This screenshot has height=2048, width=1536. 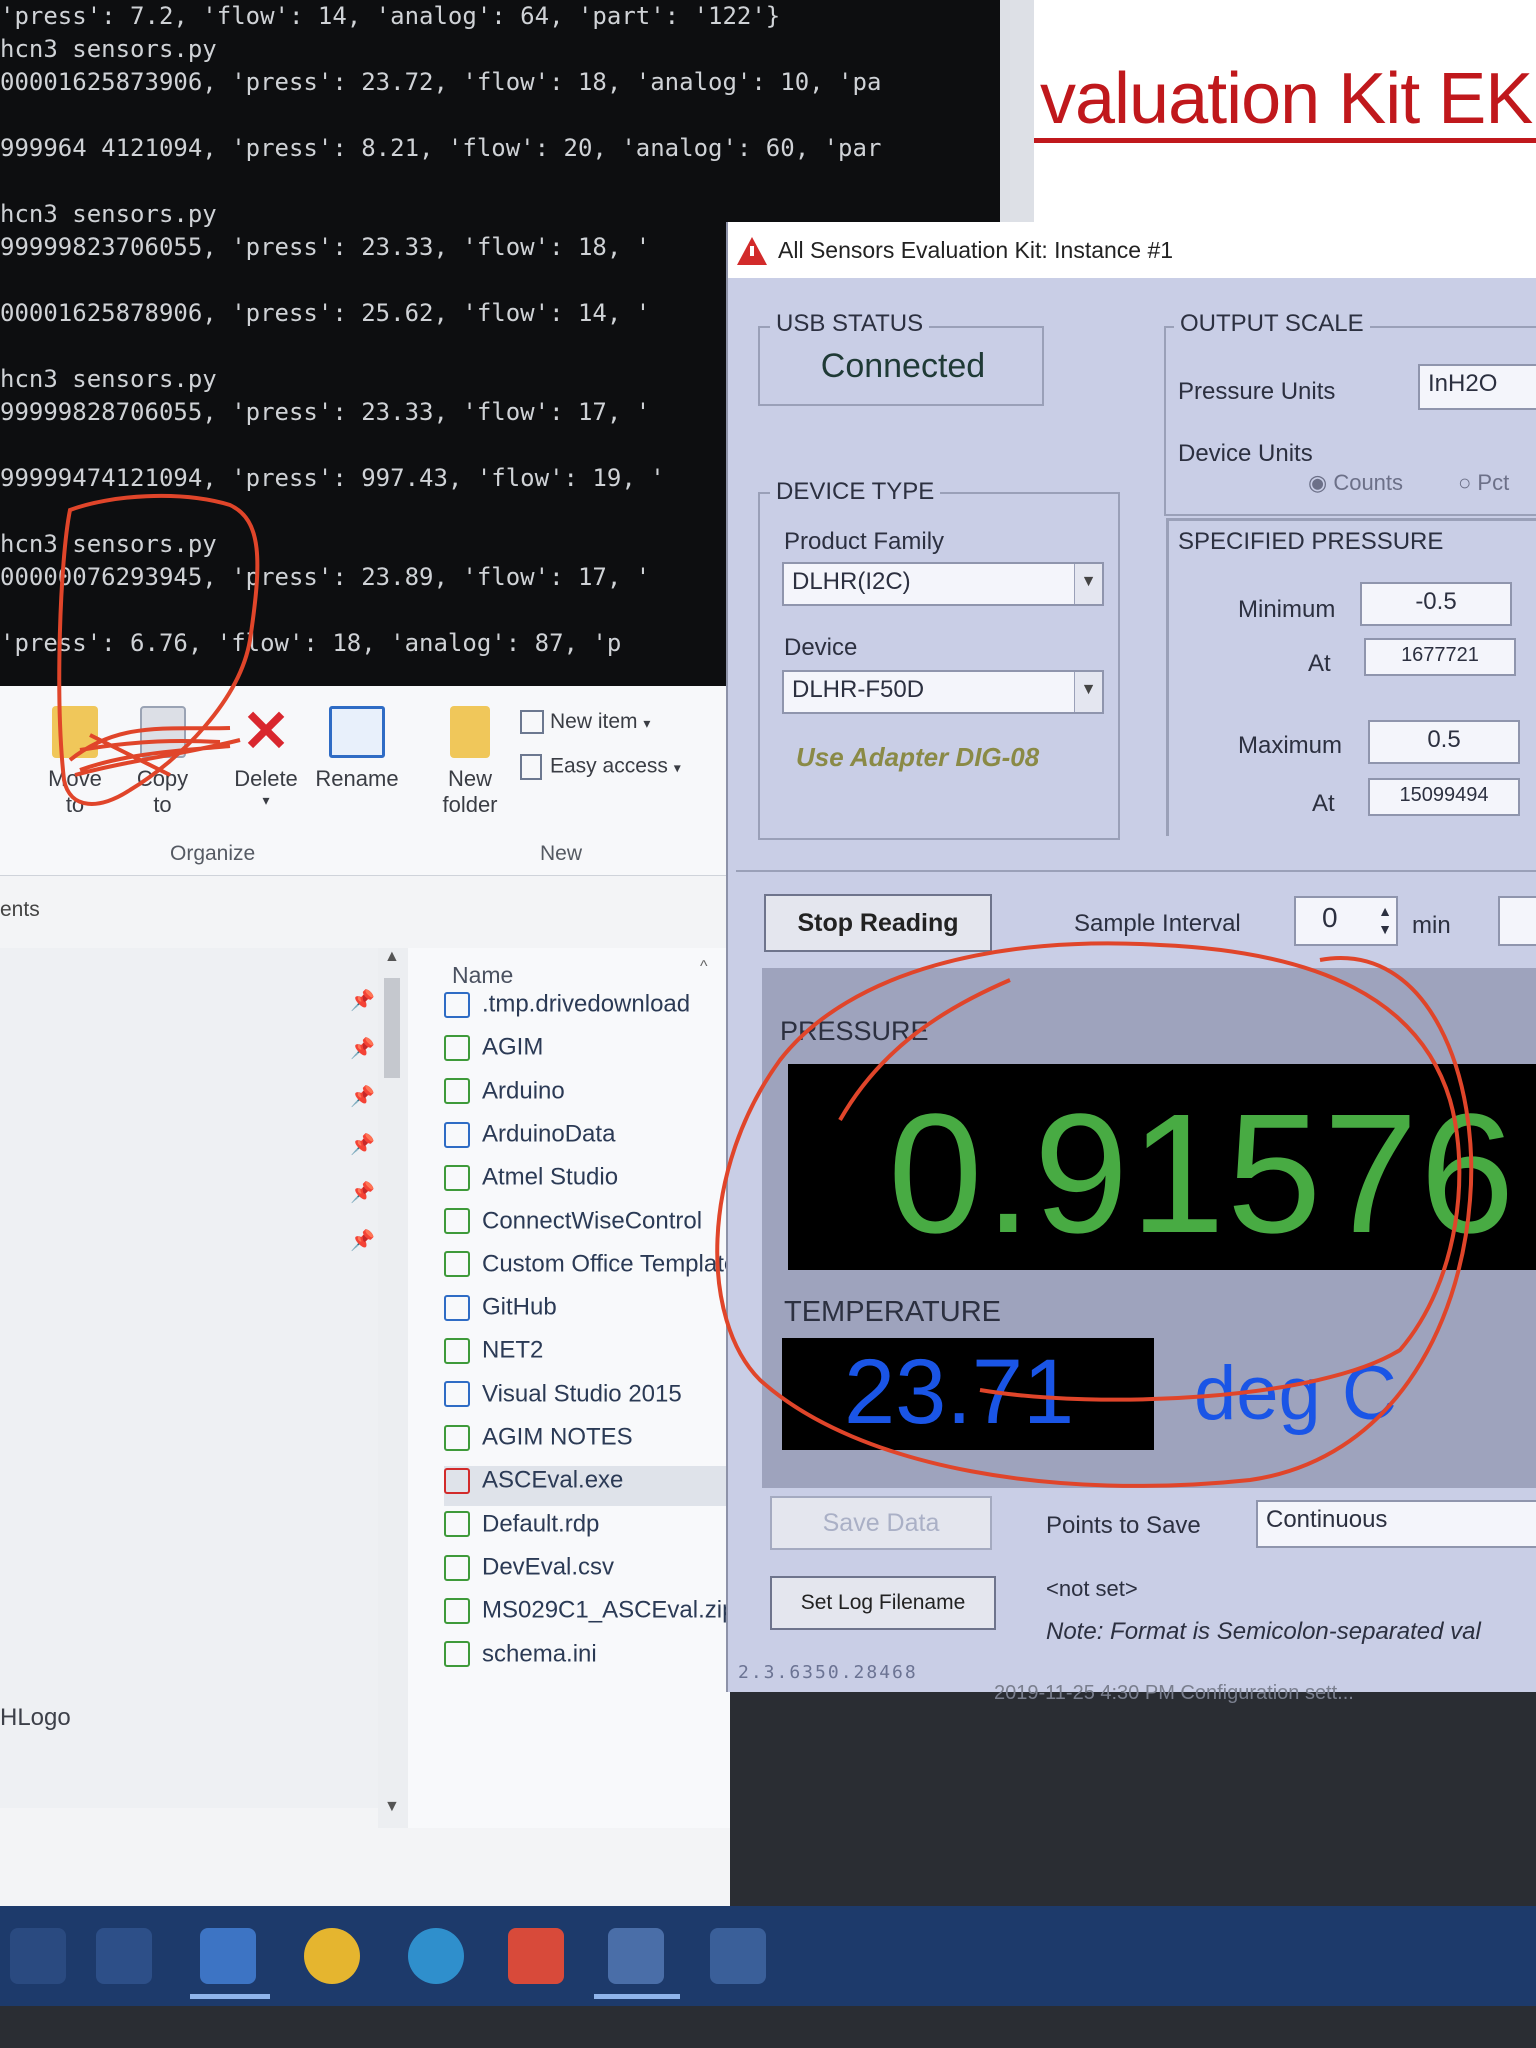 I want to click on organize-group-label: Organize, so click(x=213, y=853).